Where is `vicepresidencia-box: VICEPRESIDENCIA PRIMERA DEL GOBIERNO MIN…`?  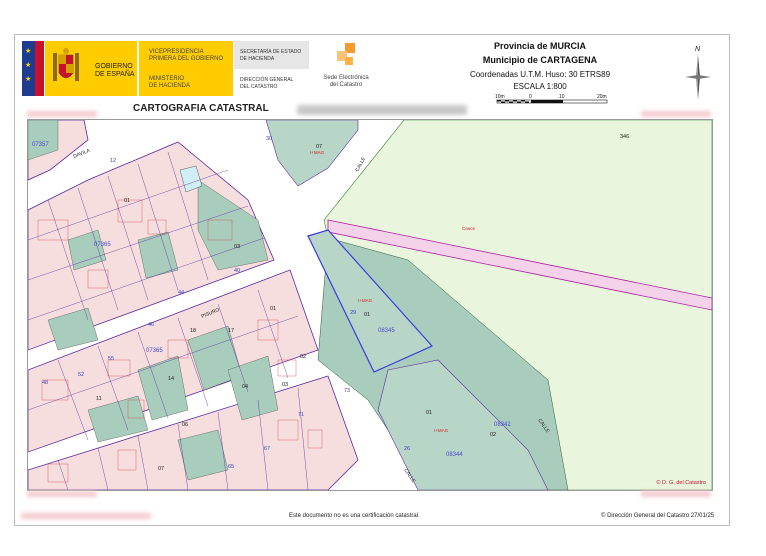
vicepresidencia-box: VICEPRESIDENCIA PRIMERA DEL GOBIERNO MIN… is located at coordinates (185, 68).